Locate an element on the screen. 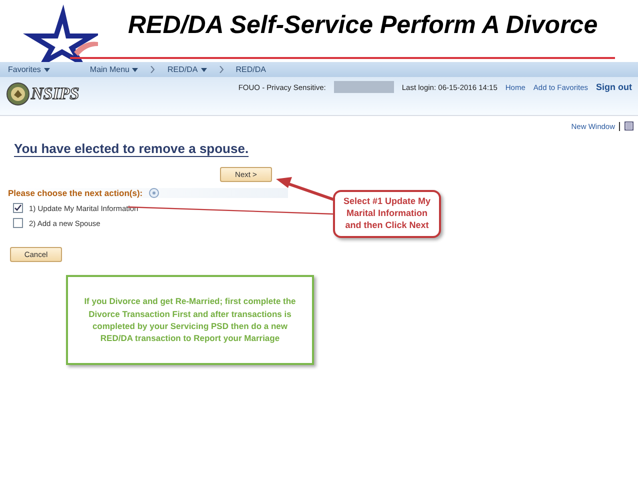 The width and height of the screenshot is (638, 478). app-logo: NSIPS is located at coordinates (55, 94).